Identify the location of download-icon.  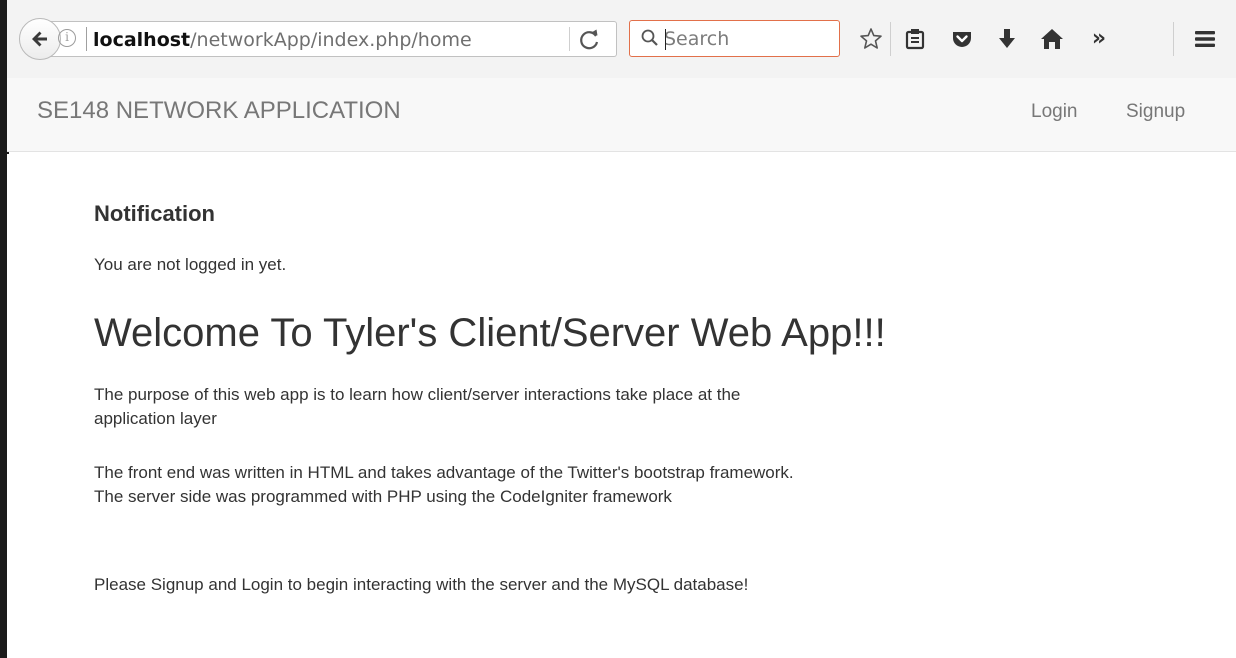
(1007, 38).